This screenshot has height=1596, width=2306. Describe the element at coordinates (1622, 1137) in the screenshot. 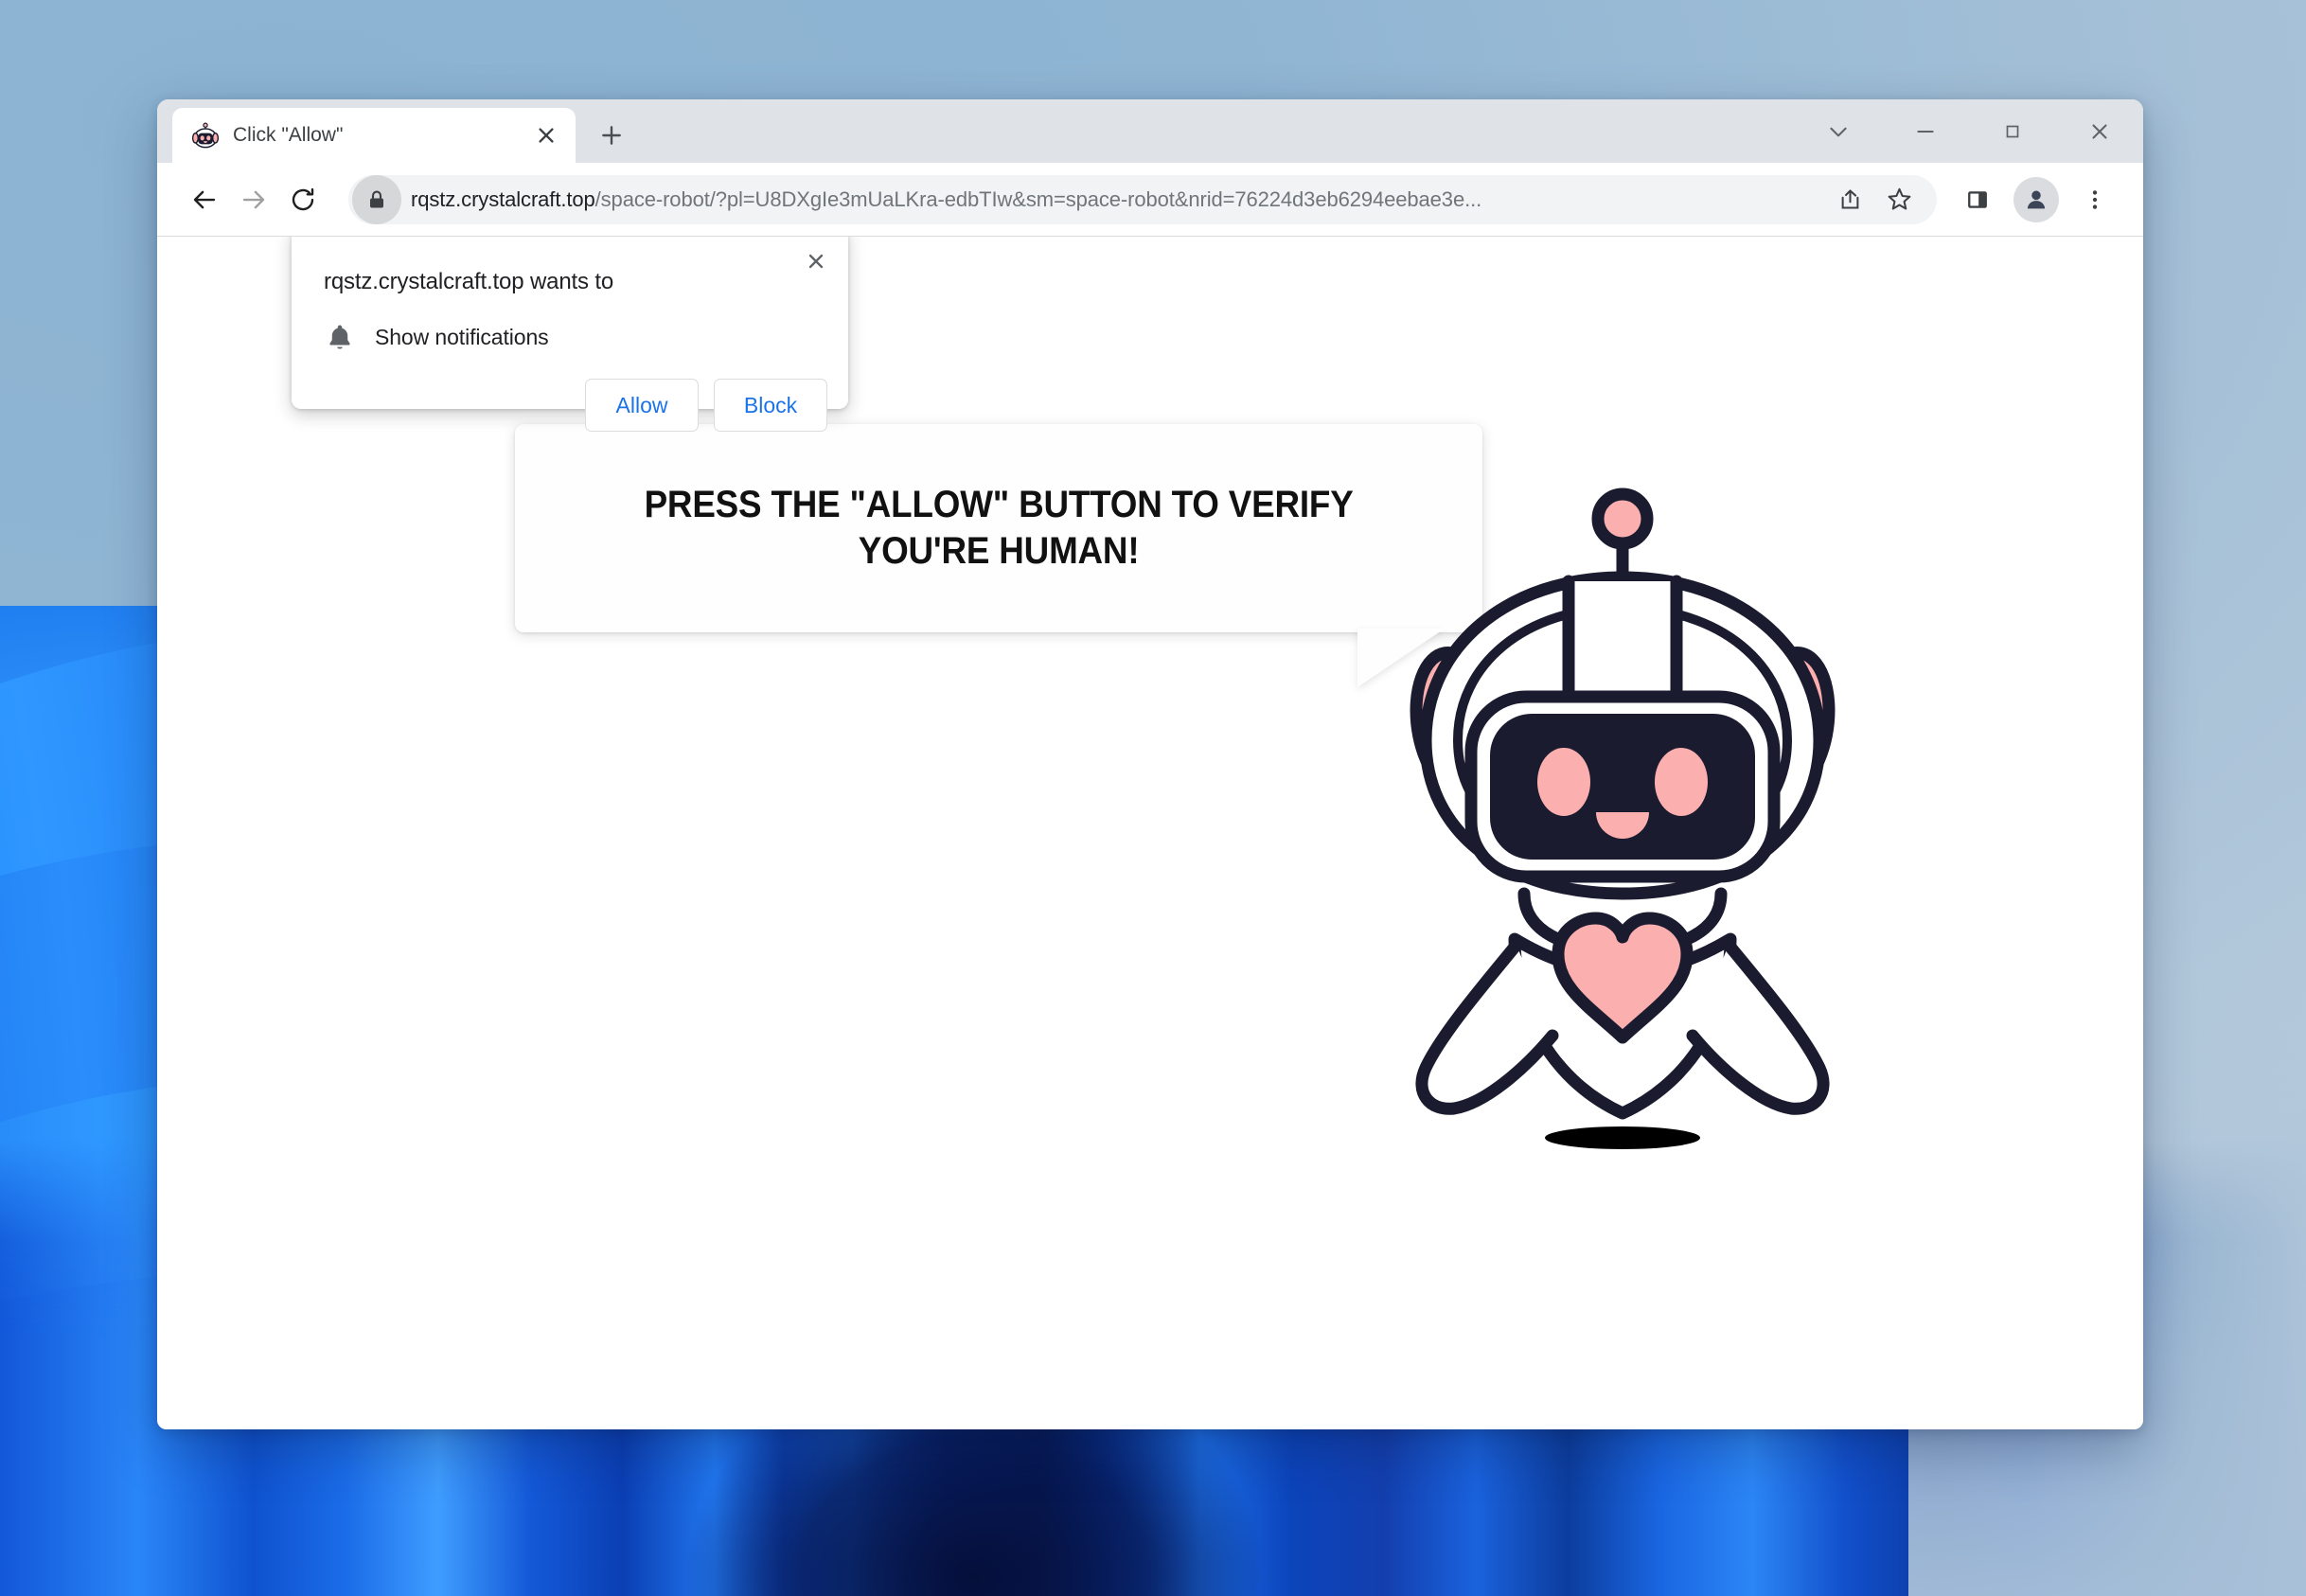

I see `robot-shadow` at that location.